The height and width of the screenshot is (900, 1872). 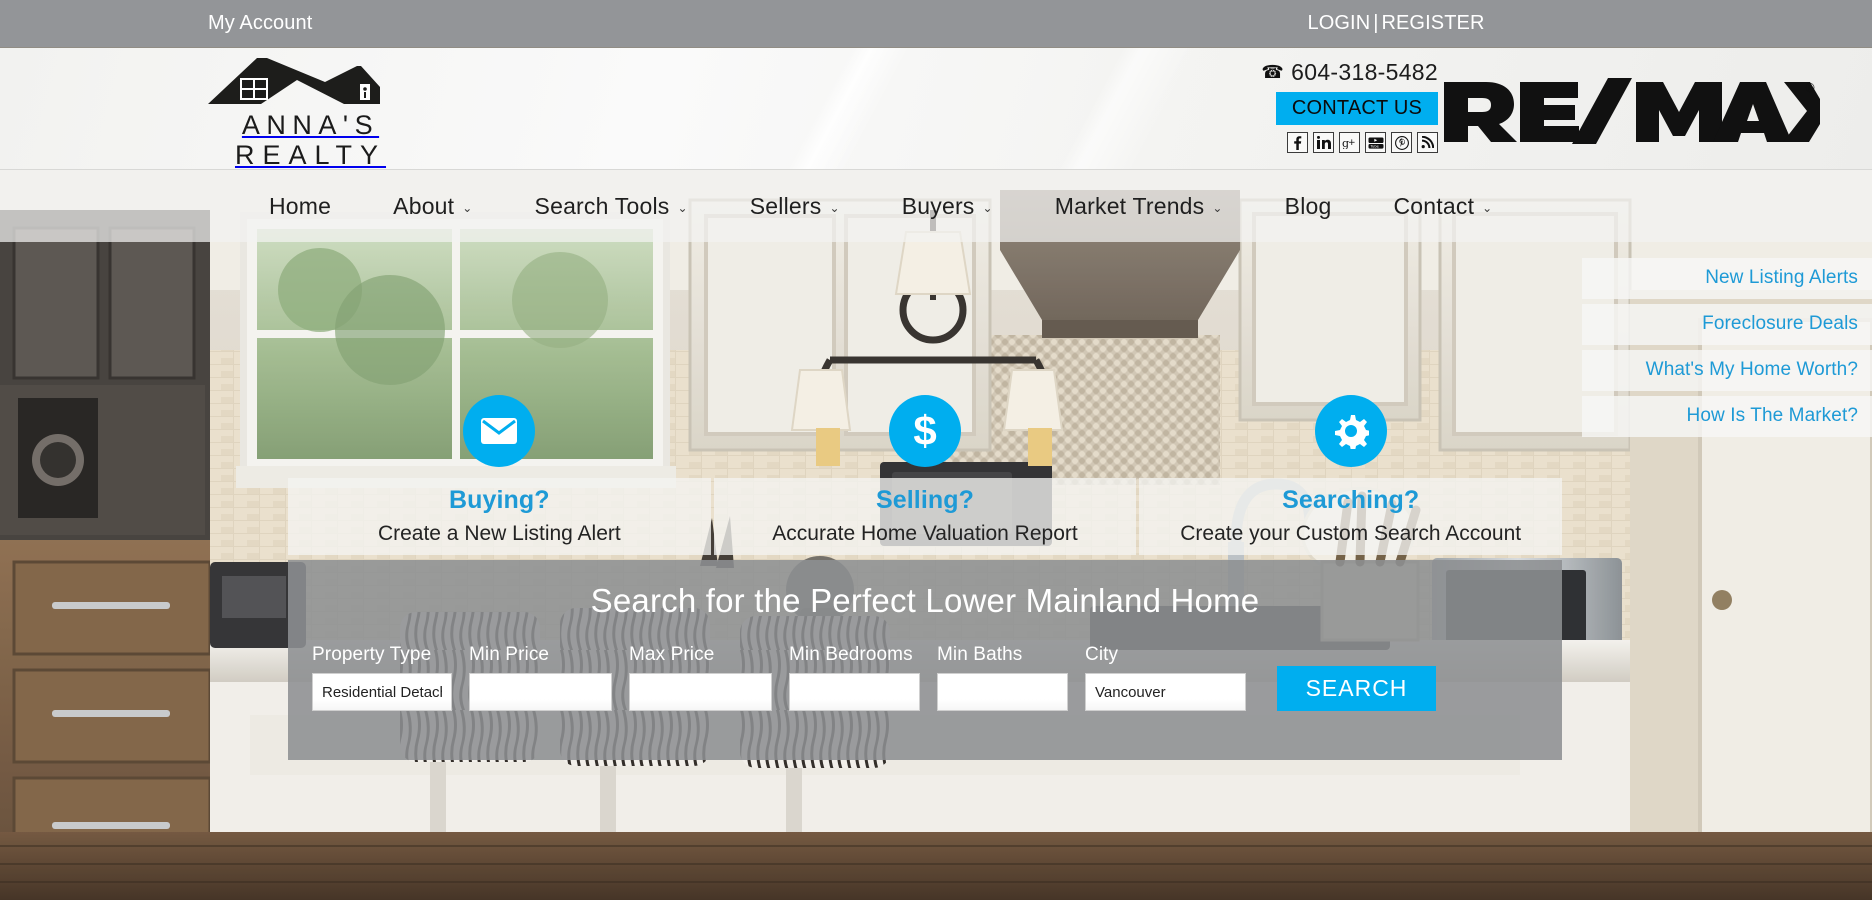 What do you see at coordinates (1351, 500) in the screenshot?
I see `cta-title: Searching?` at bounding box center [1351, 500].